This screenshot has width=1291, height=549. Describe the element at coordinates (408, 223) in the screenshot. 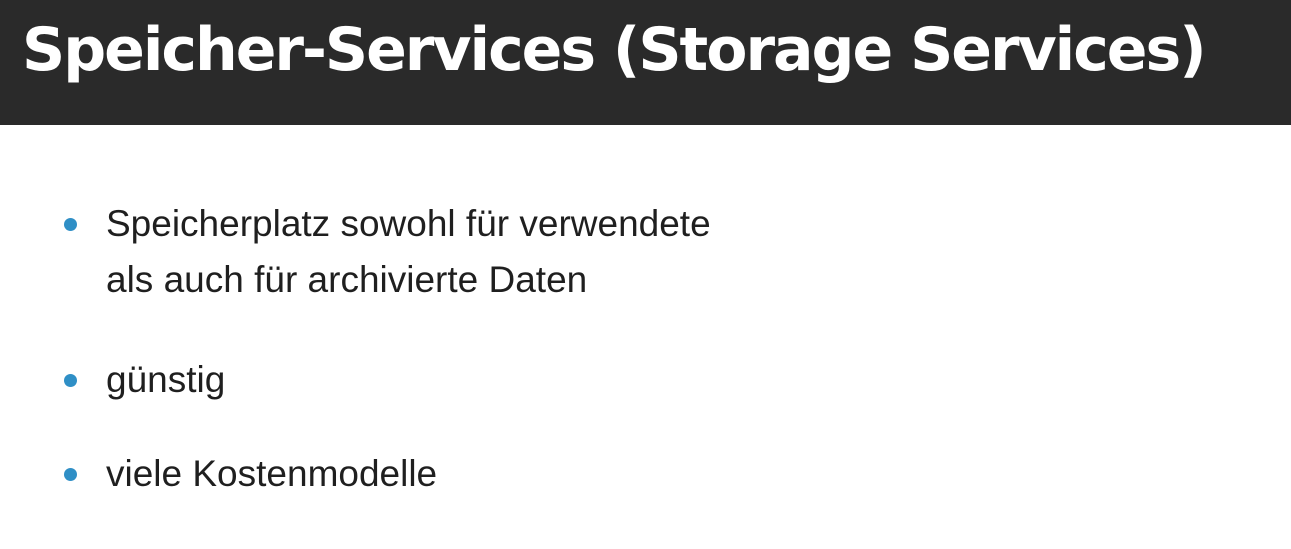

I see `bullet-line: Speicherplatz sowohl für verwendete` at that location.